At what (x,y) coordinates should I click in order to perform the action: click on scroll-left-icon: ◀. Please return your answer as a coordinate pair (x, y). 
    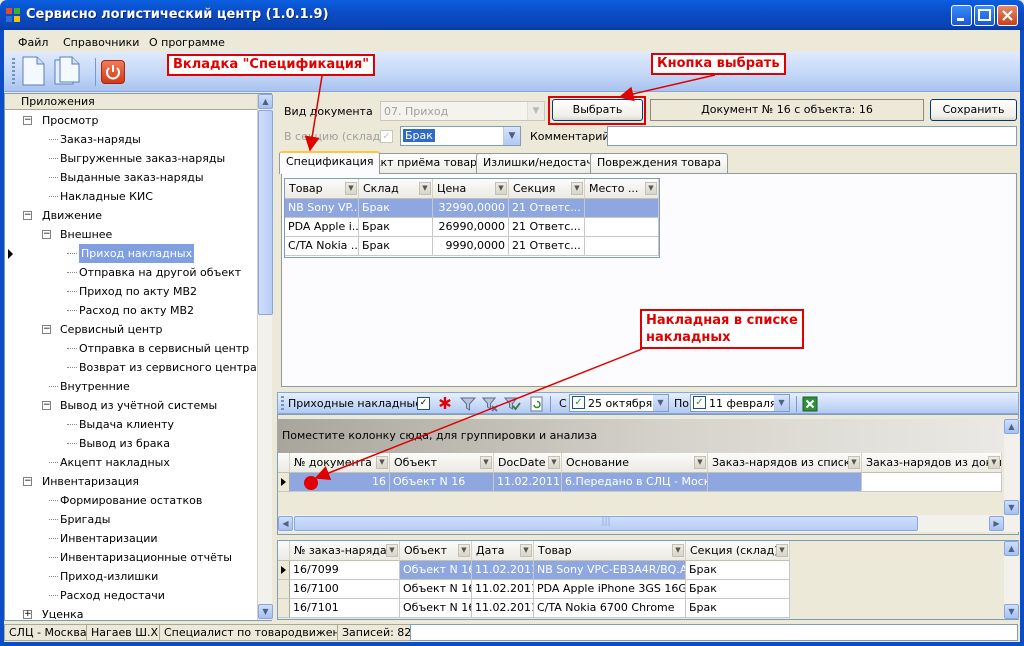
    Looking at the image, I should click on (285, 523).